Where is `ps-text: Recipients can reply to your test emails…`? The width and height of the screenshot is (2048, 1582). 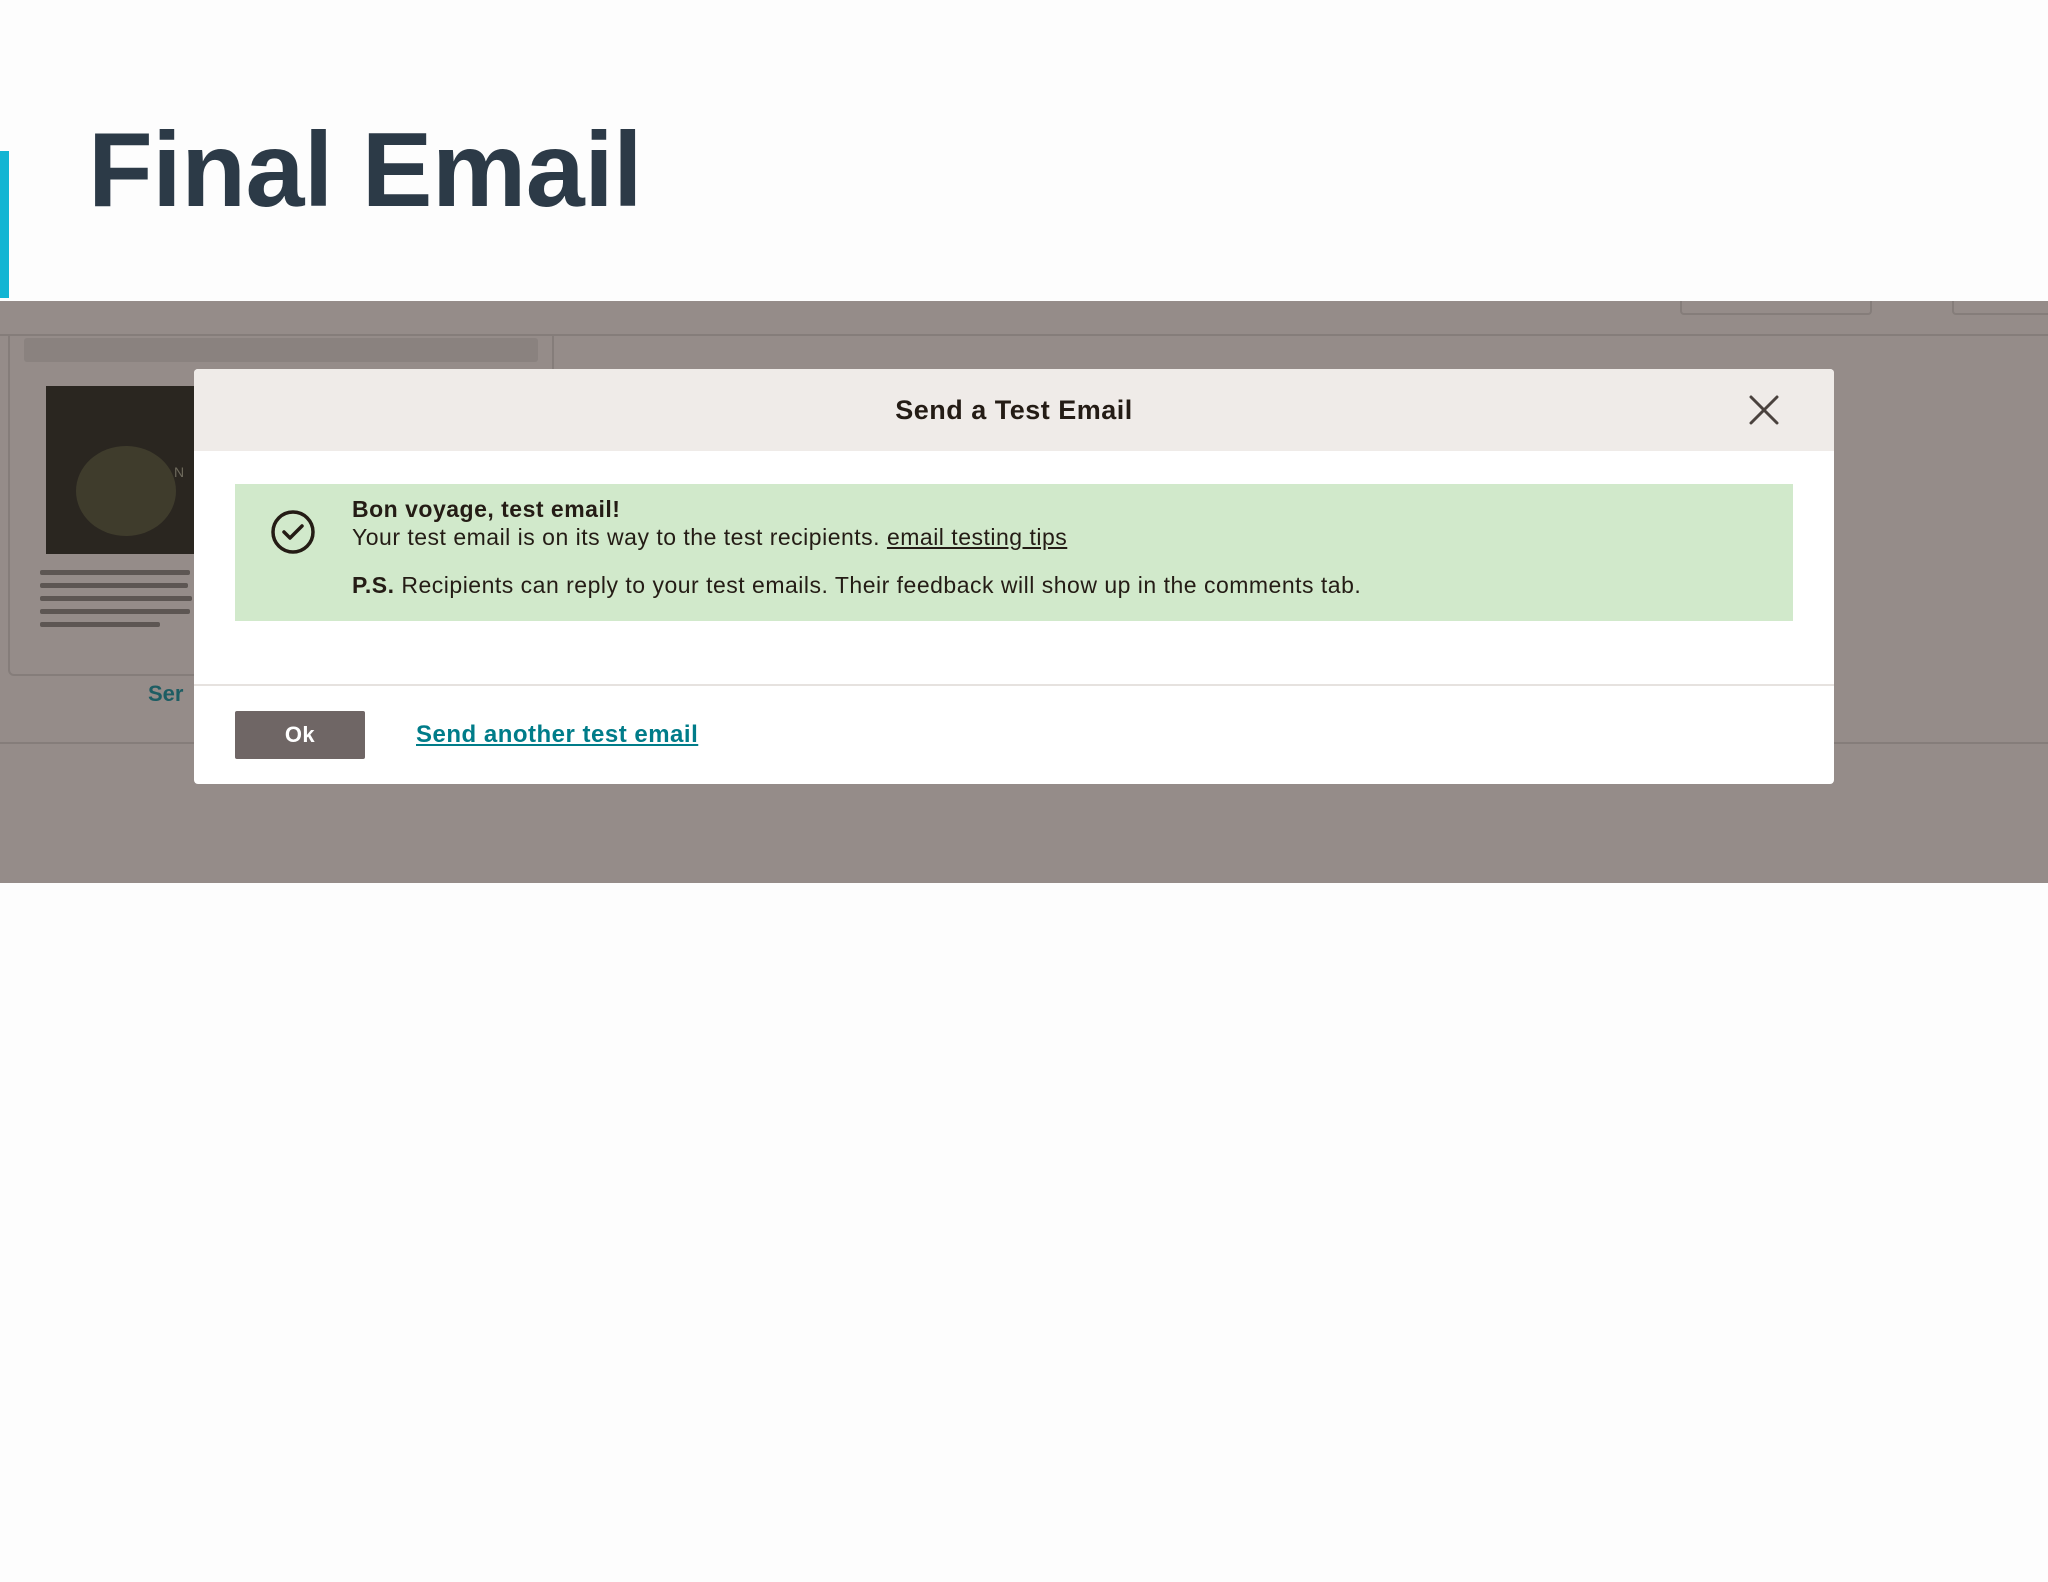
ps-text: Recipients can reply to your test emails… is located at coordinates (881, 585).